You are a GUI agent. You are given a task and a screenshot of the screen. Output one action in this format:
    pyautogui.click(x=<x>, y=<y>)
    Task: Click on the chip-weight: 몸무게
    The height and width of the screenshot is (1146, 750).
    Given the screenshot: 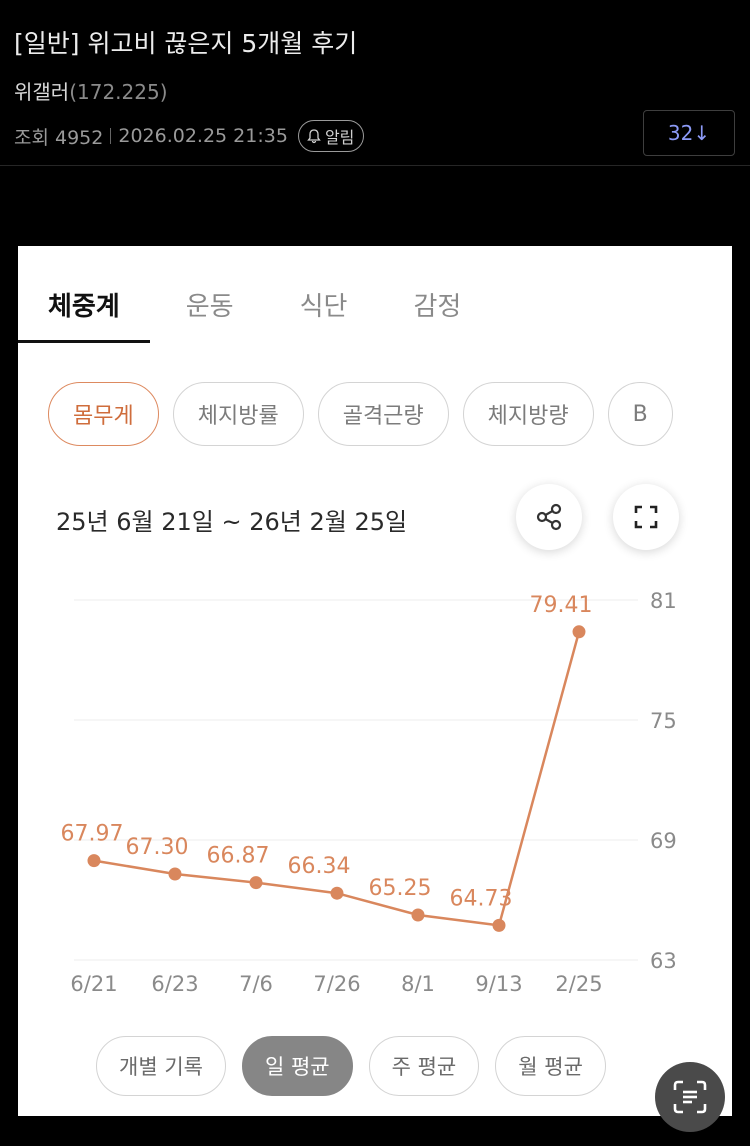 What is the action you would take?
    pyautogui.click(x=103, y=414)
    